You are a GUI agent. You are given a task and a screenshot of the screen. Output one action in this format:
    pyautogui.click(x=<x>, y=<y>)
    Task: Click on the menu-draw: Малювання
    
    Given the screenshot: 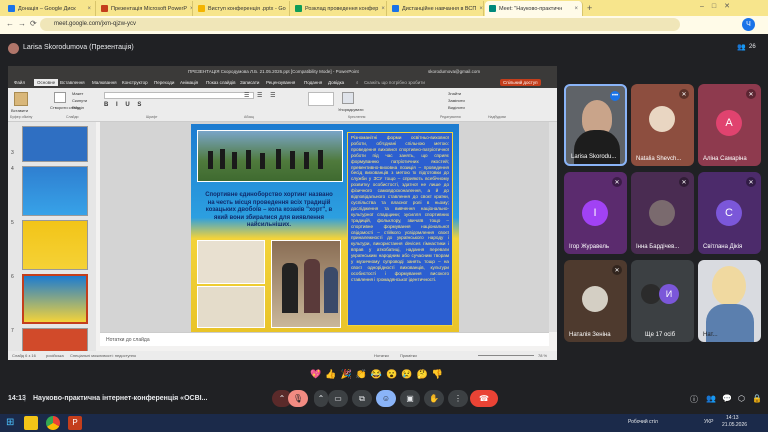 What is the action you would take?
    pyautogui.click(x=104, y=82)
    